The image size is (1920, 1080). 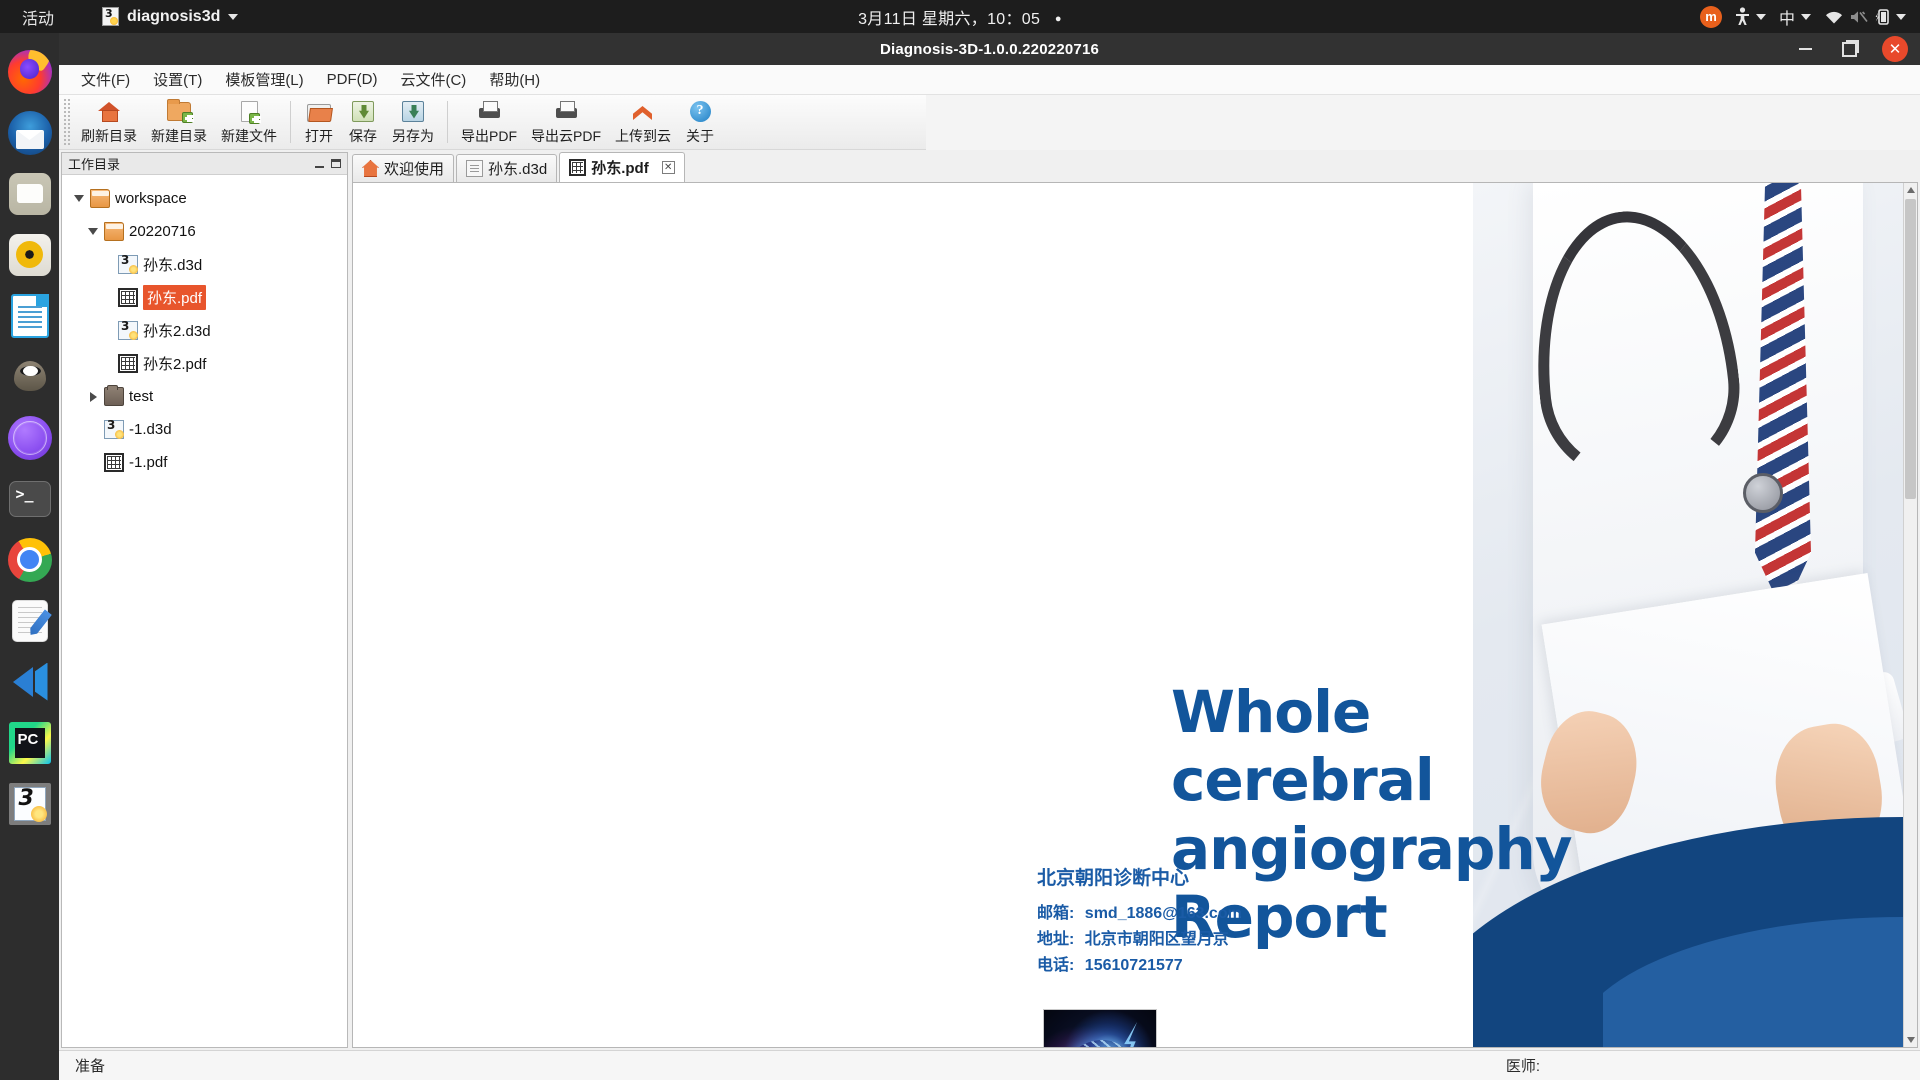 I want to click on status-bar: 准备 医师:, so click(x=989, y=1065).